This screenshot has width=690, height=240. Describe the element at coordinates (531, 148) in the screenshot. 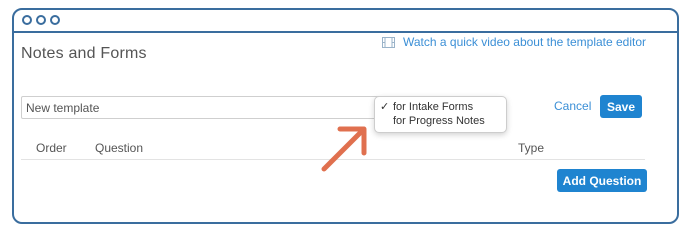

I see `column-header-type: Type` at that location.